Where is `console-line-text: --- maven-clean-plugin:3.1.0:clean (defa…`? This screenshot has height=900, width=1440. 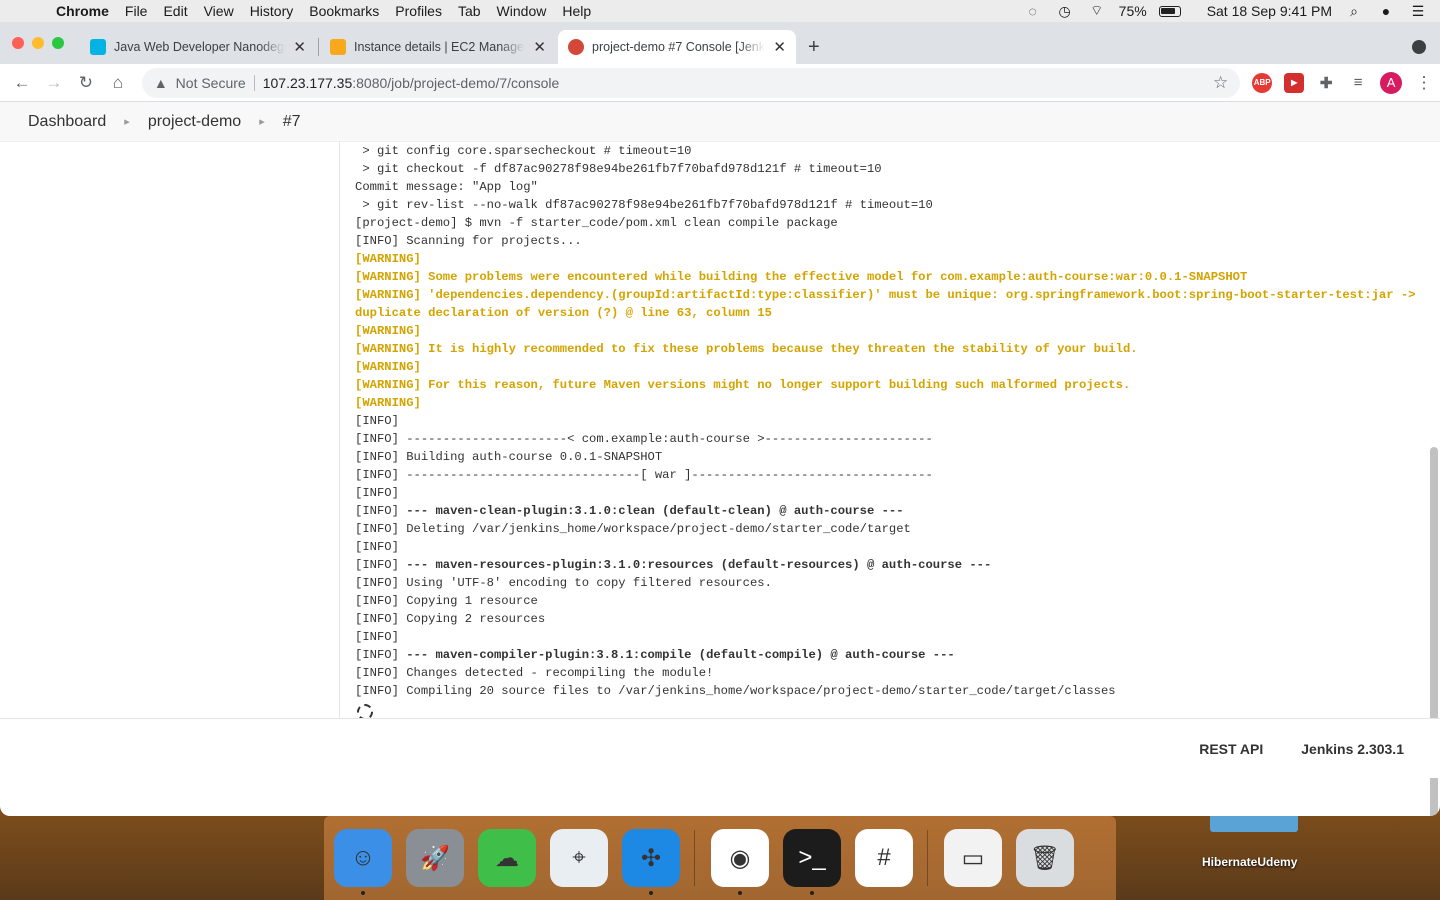 console-line-text: --- maven-clean-plugin:3.1.0:clean (defa… is located at coordinates (655, 511).